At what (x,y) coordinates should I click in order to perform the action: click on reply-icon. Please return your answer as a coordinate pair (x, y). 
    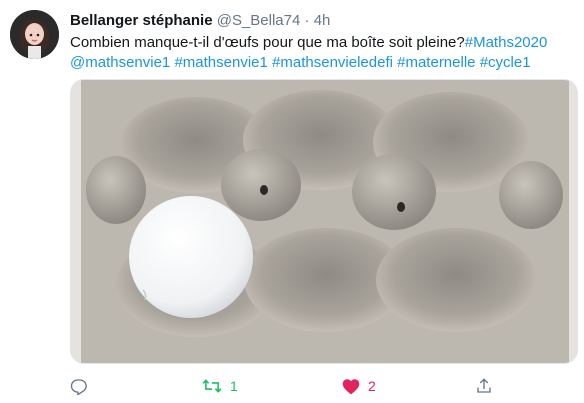
    Looking at the image, I should click on (79, 386).